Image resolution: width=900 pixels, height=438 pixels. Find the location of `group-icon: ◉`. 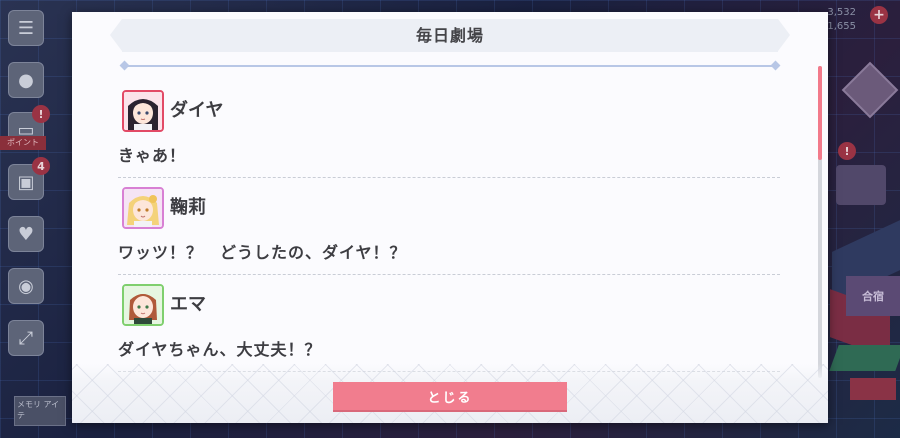

group-icon: ◉ is located at coordinates (26, 286).